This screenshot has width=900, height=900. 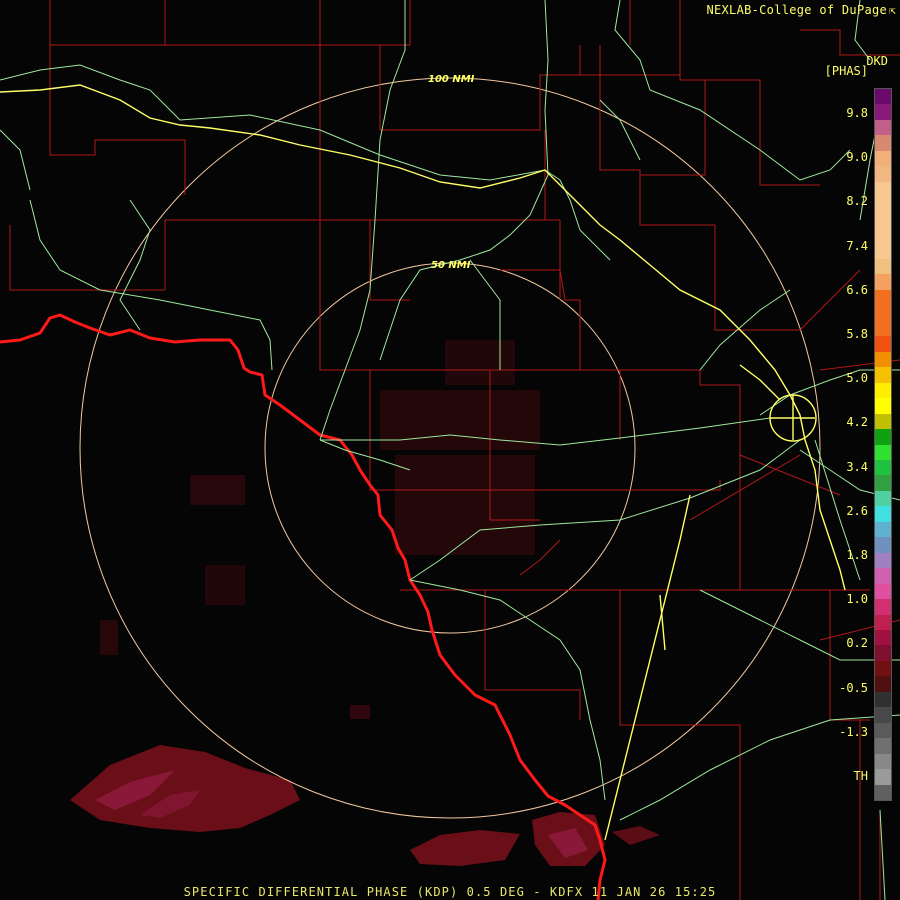 I want to click on product-code: DKD, so click(x=877, y=61).